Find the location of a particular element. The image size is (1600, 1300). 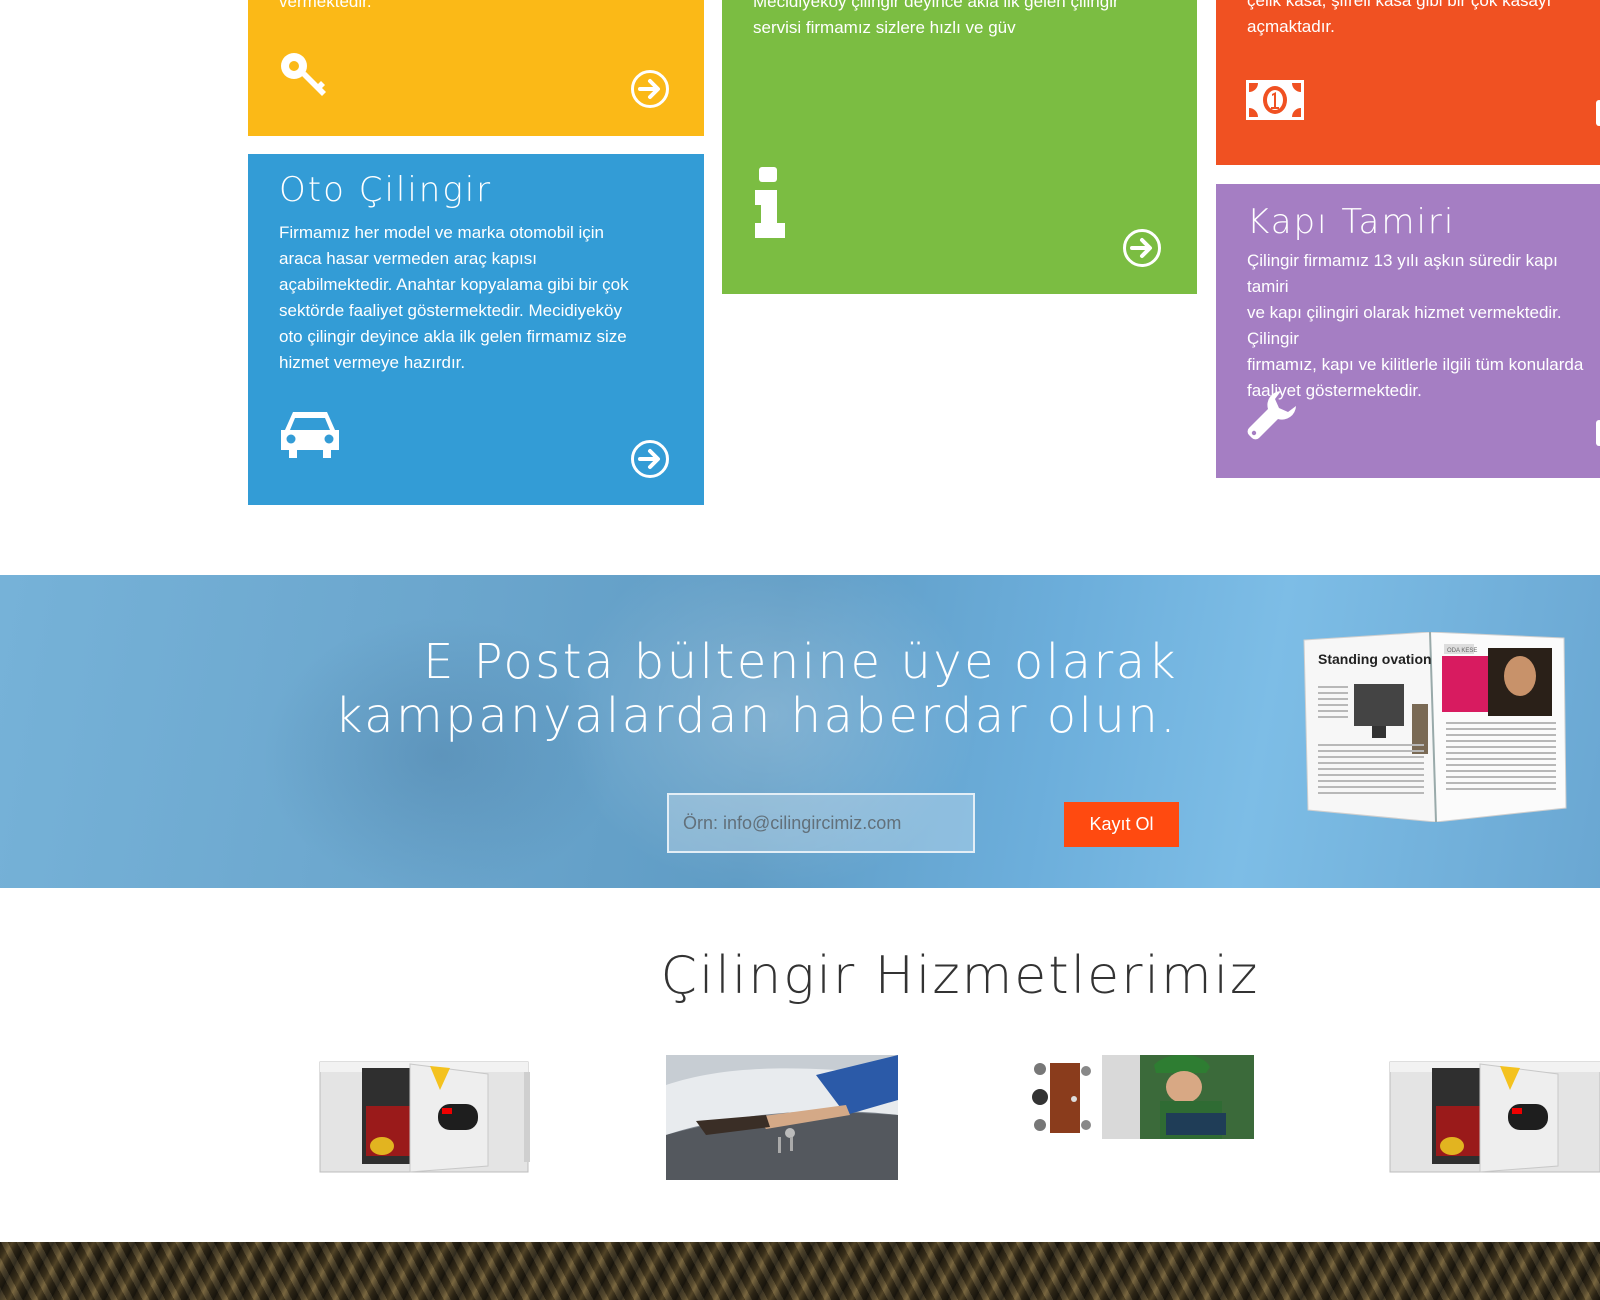

wrench-icon is located at coordinates (1271, 415).